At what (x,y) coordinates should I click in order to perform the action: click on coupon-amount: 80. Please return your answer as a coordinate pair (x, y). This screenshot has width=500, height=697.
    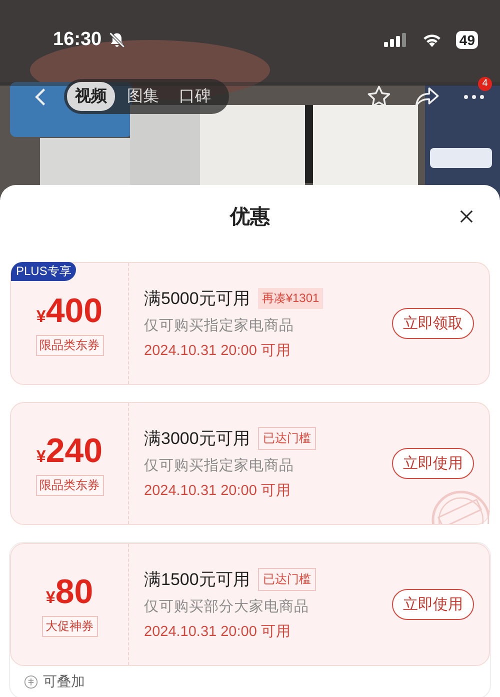
    Looking at the image, I should click on (74, 592).